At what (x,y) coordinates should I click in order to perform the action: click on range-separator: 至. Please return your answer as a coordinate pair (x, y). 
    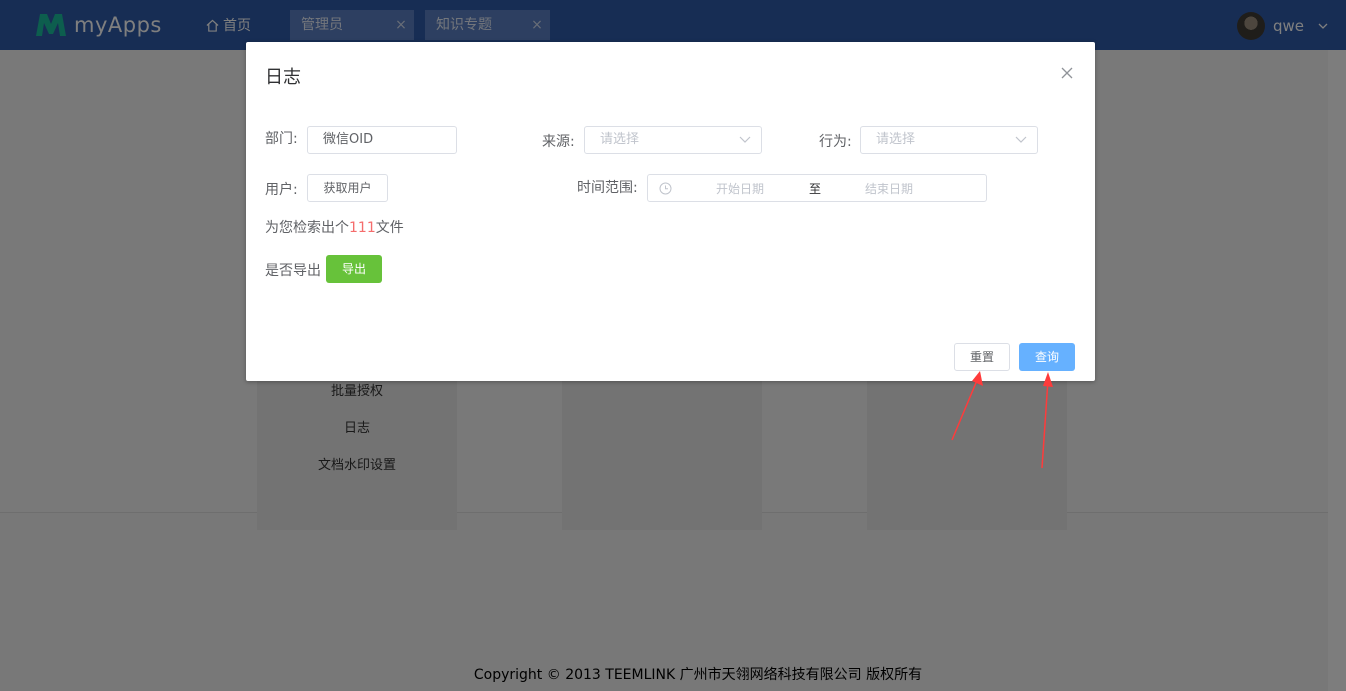
    Looking at the image, I should click on (815, 189).